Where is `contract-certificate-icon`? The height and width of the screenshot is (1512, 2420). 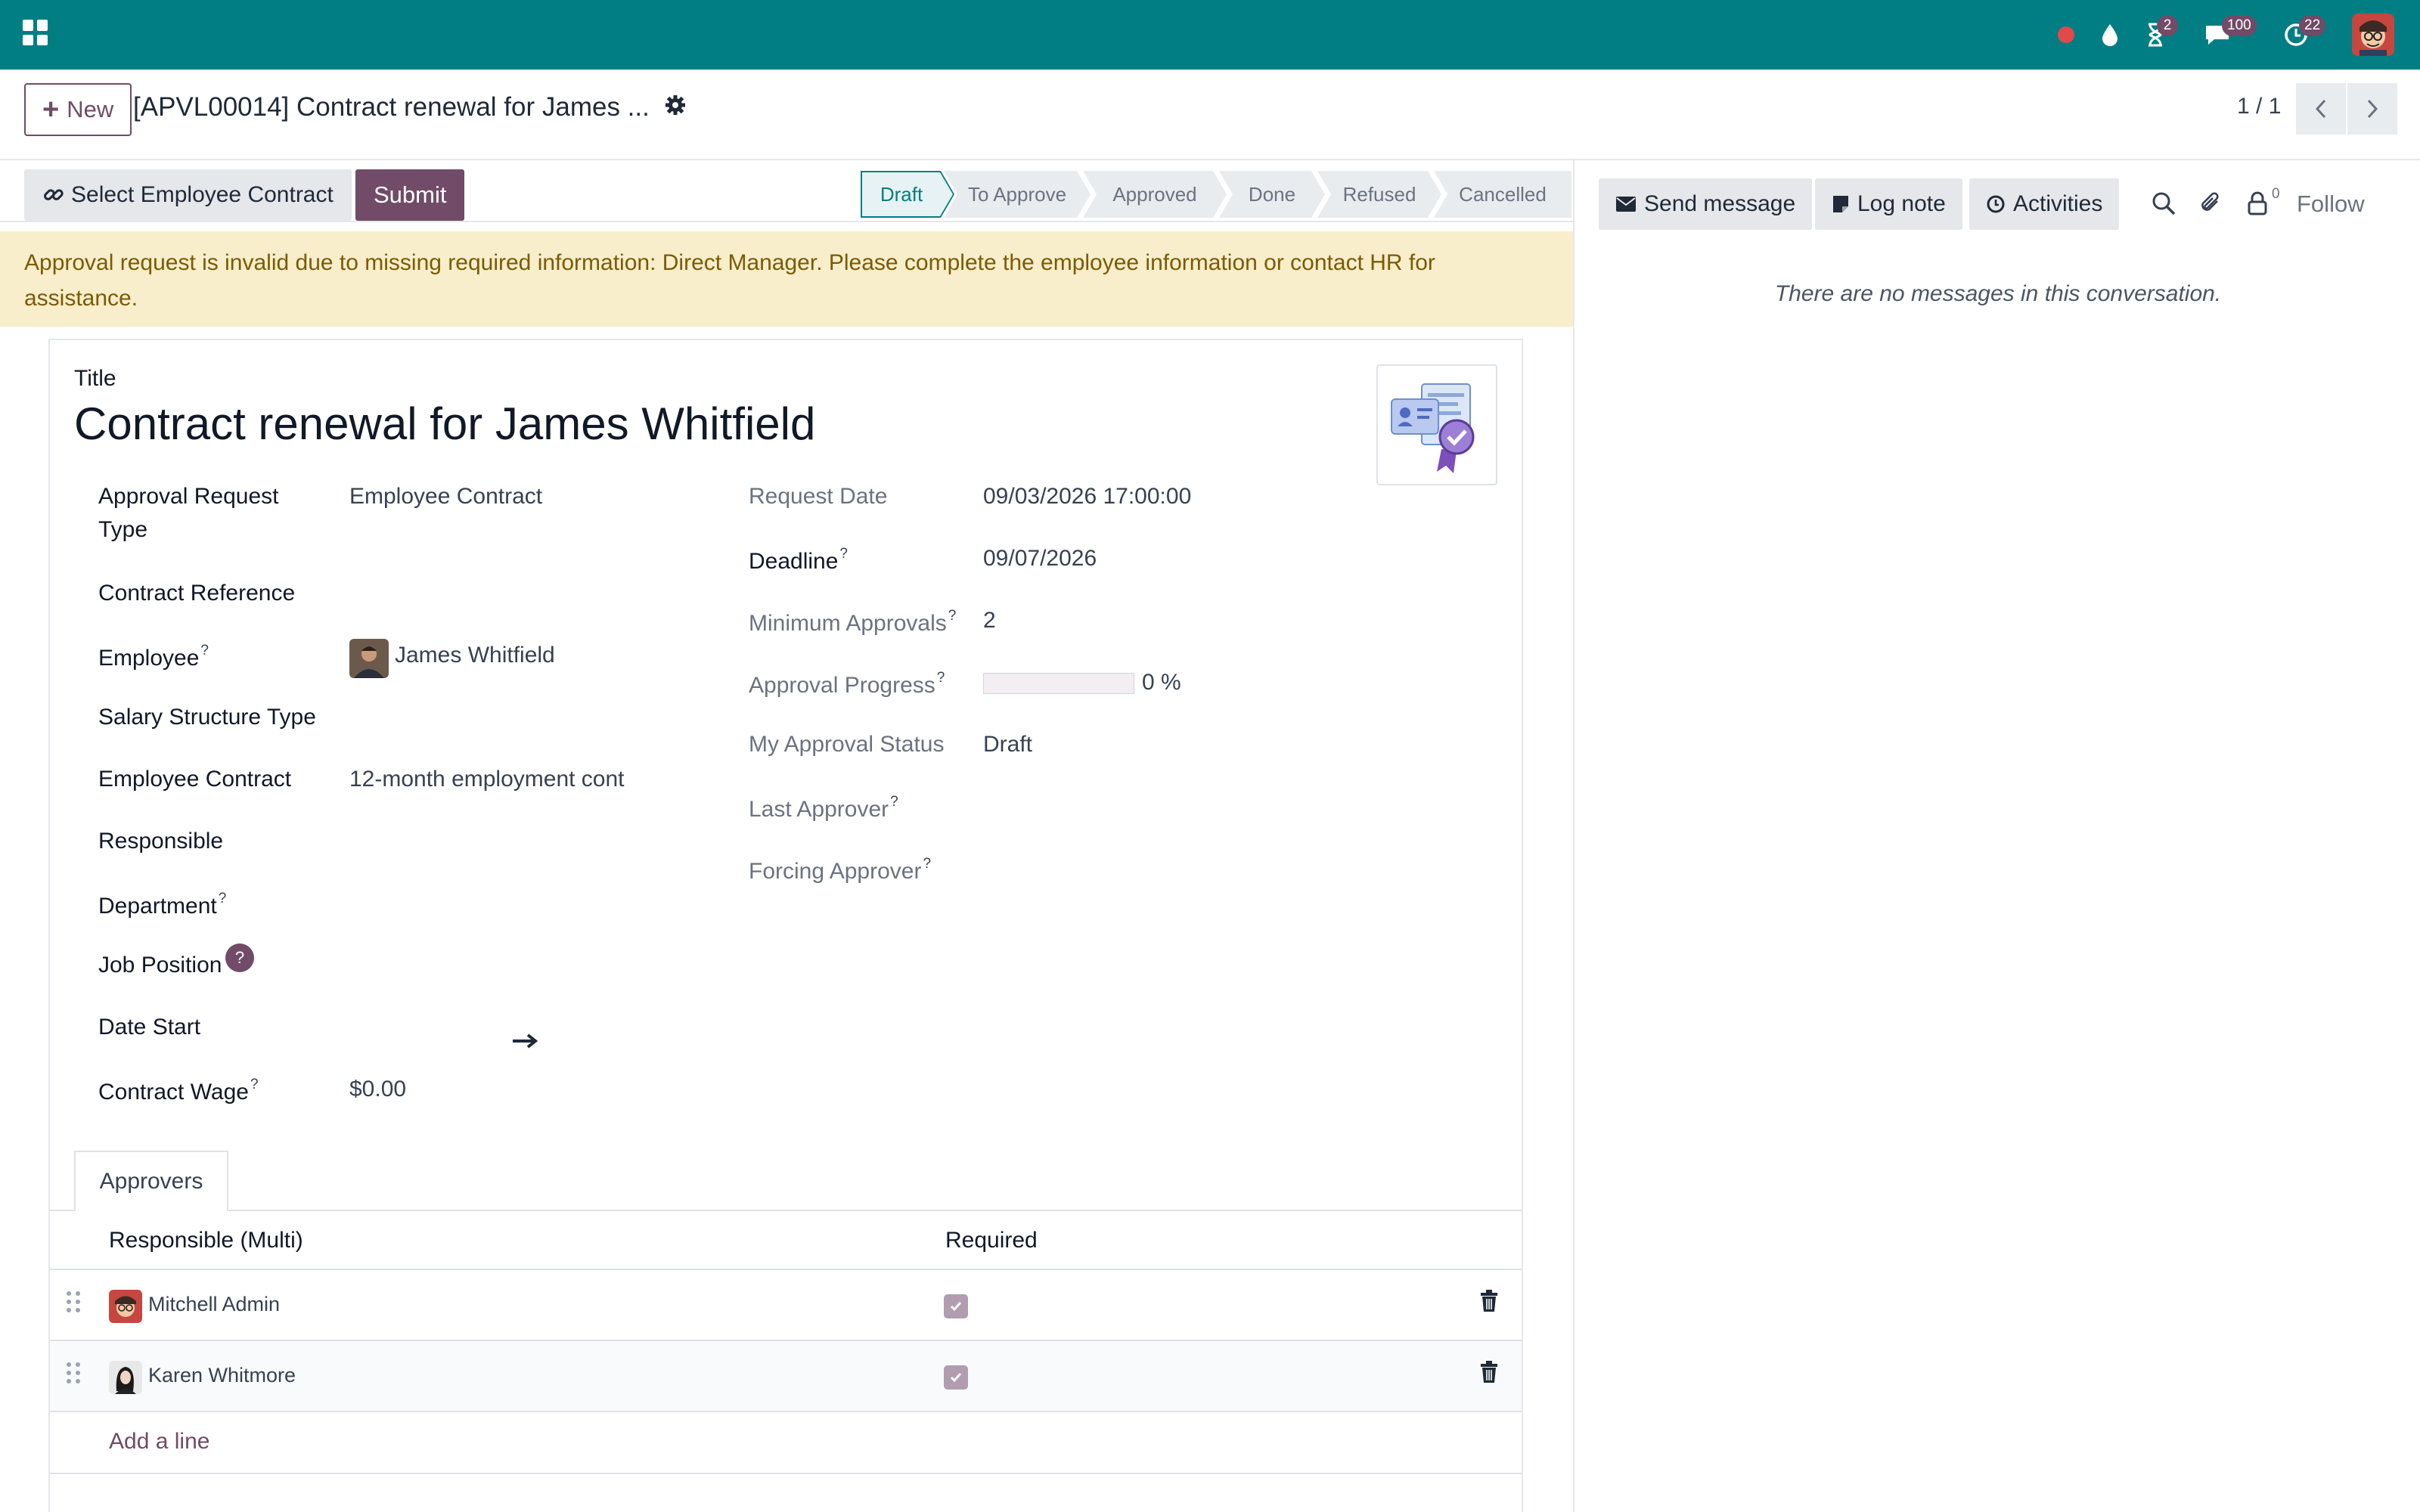
contract-certificate-icon is located at coordinates (1433, 428).